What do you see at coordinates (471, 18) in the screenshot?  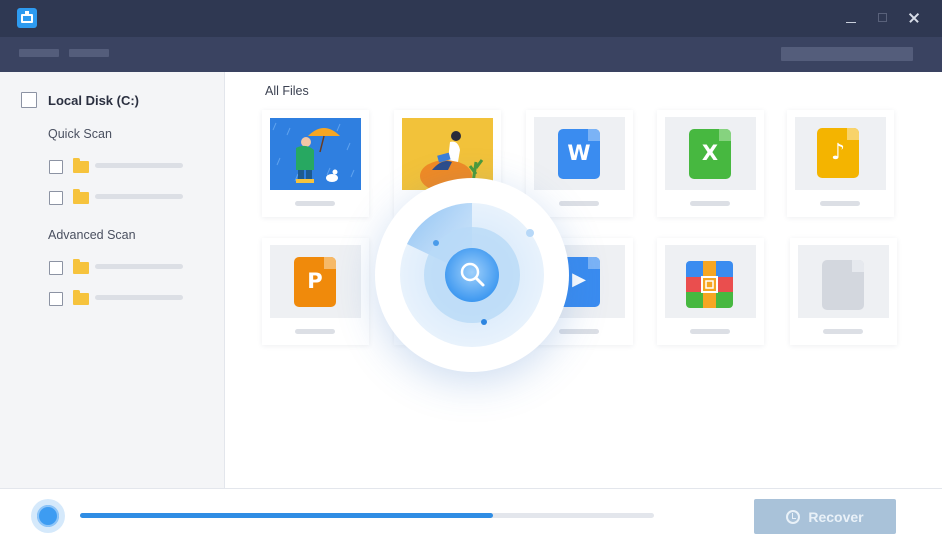 I see `title-bar` at bounding box center [471, 18].